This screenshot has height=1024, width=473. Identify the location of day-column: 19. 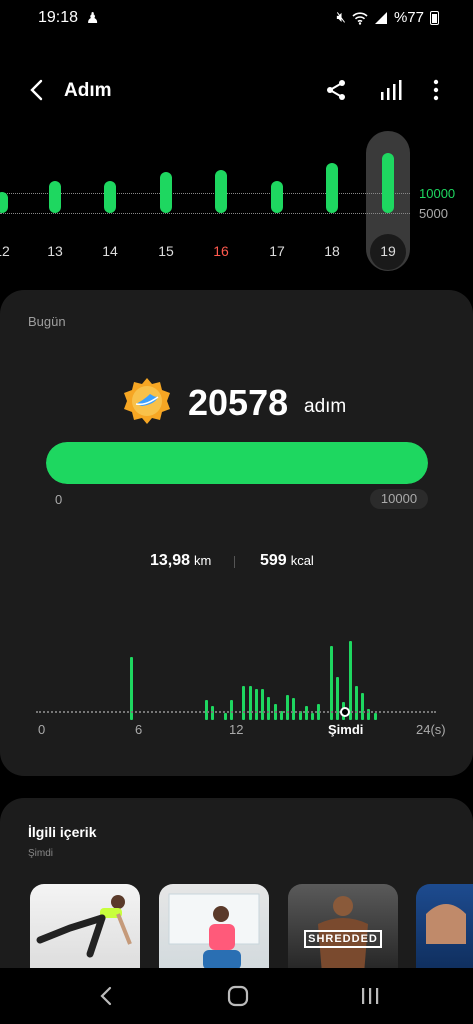
(388, 202).